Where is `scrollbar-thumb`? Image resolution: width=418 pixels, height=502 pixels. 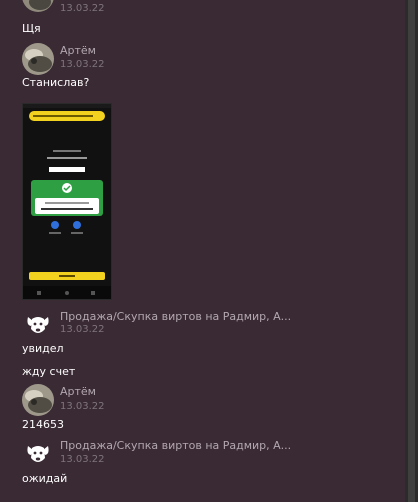 scrollbar-thumb is located at coordinates (411, 251).